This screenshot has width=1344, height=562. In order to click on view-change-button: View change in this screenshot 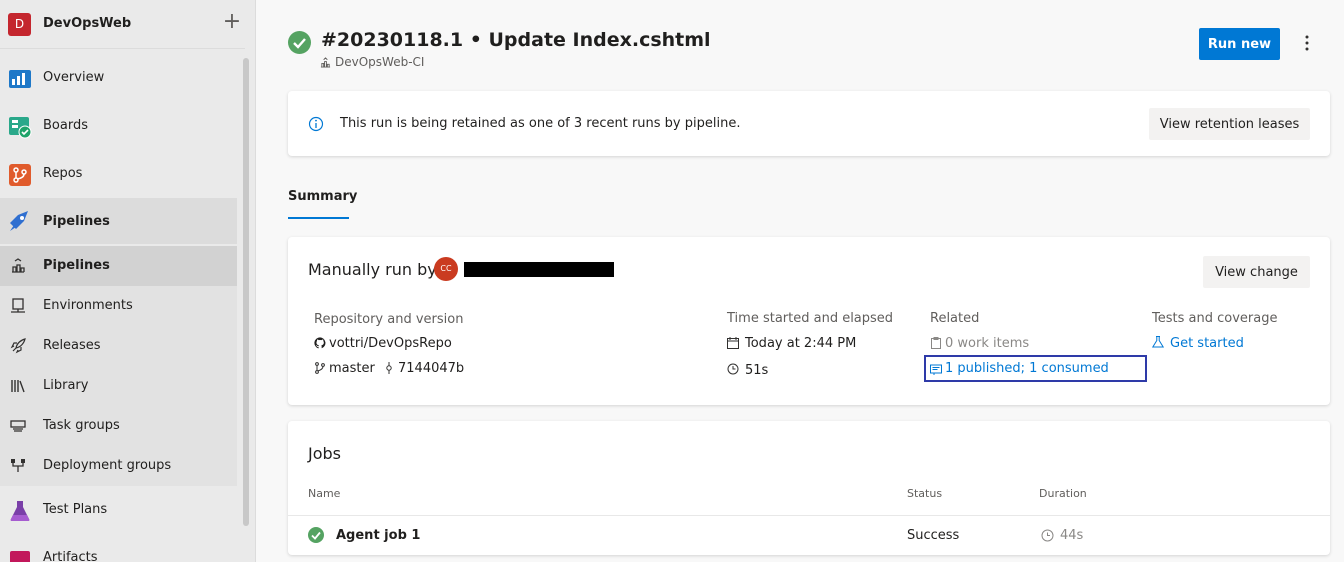, I will do `click(1256, 272)`.